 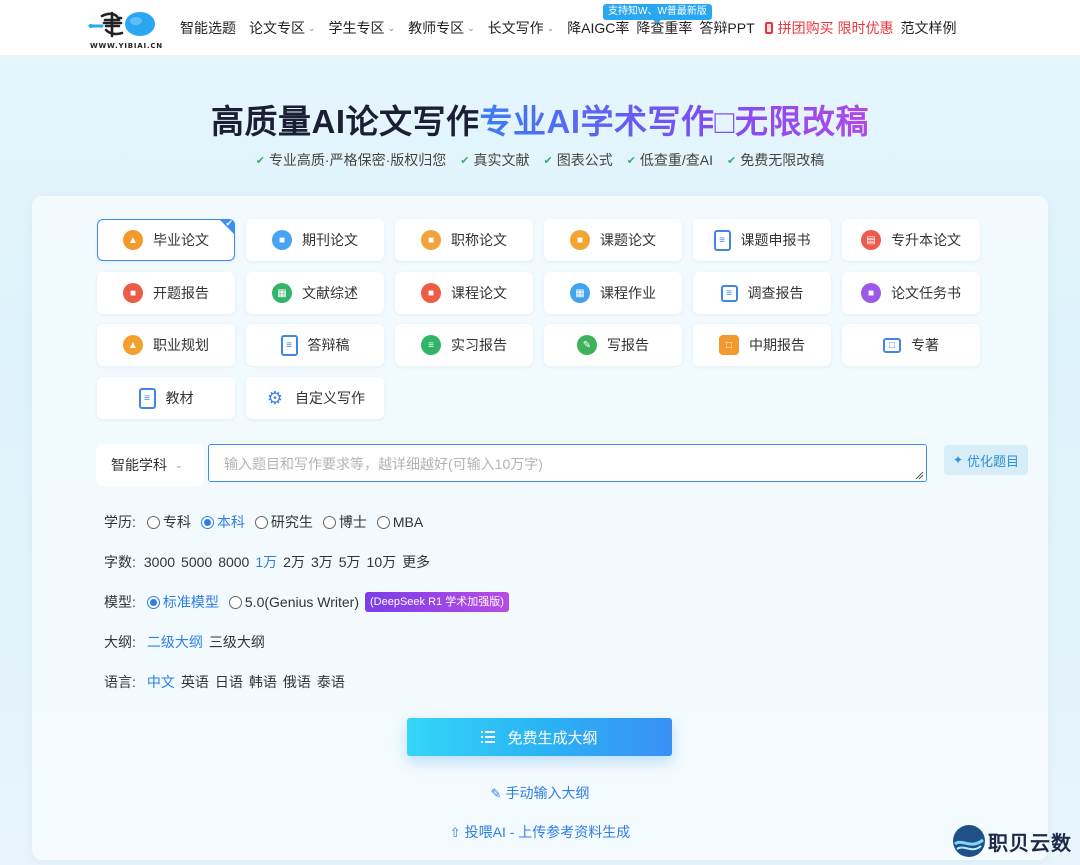 I want to click on nav-item-label: 答辩PPT, so click(x=727, y=28).